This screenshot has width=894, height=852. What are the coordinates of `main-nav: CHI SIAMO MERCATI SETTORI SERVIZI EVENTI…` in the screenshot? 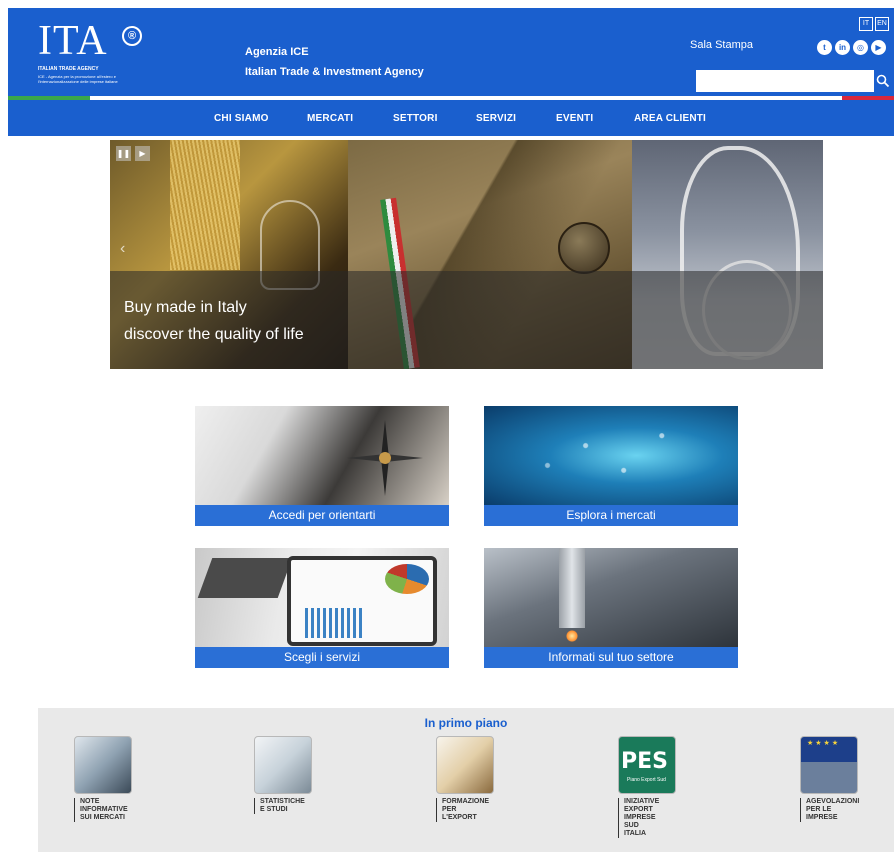 It's located at (451, 120).